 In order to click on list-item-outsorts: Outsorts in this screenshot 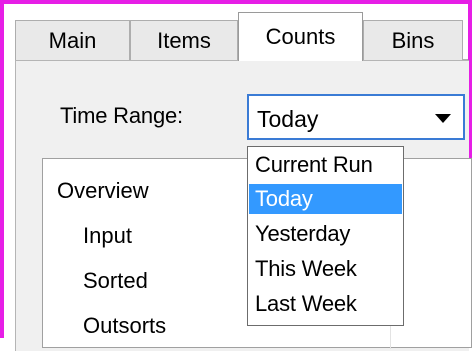, I will do `click(124, 326)`.